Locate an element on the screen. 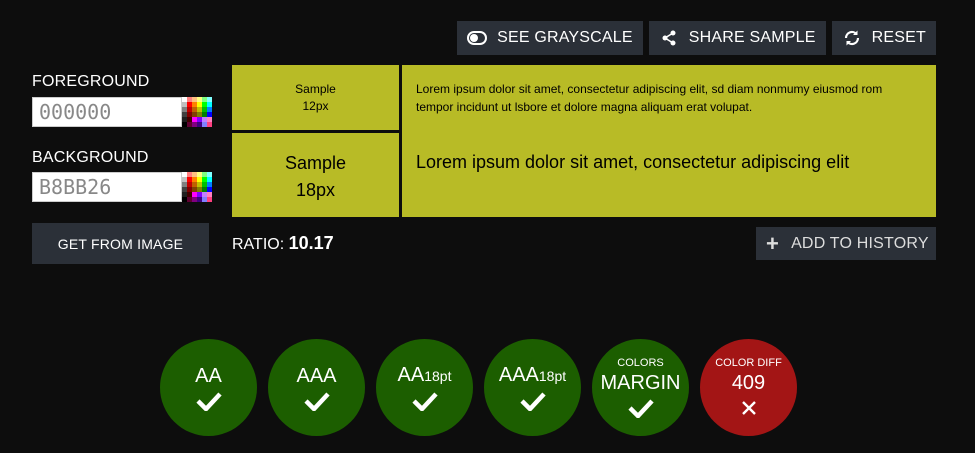 This screenshot has width=975, height=453. result-main: 409 is located at coordinates (748, 382).